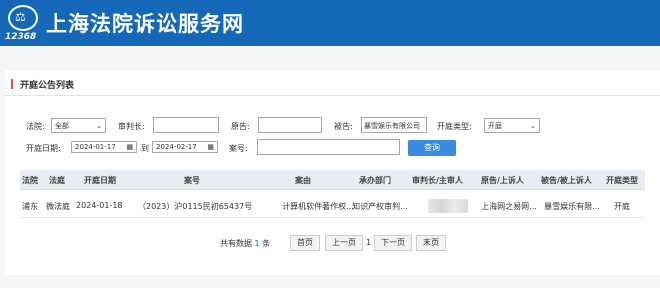 This screenshot has width=660, height=288. Describe the element at coordinates (176, 147) in the screenshot. I see `date-to-value: 2024-02-17` at that location.